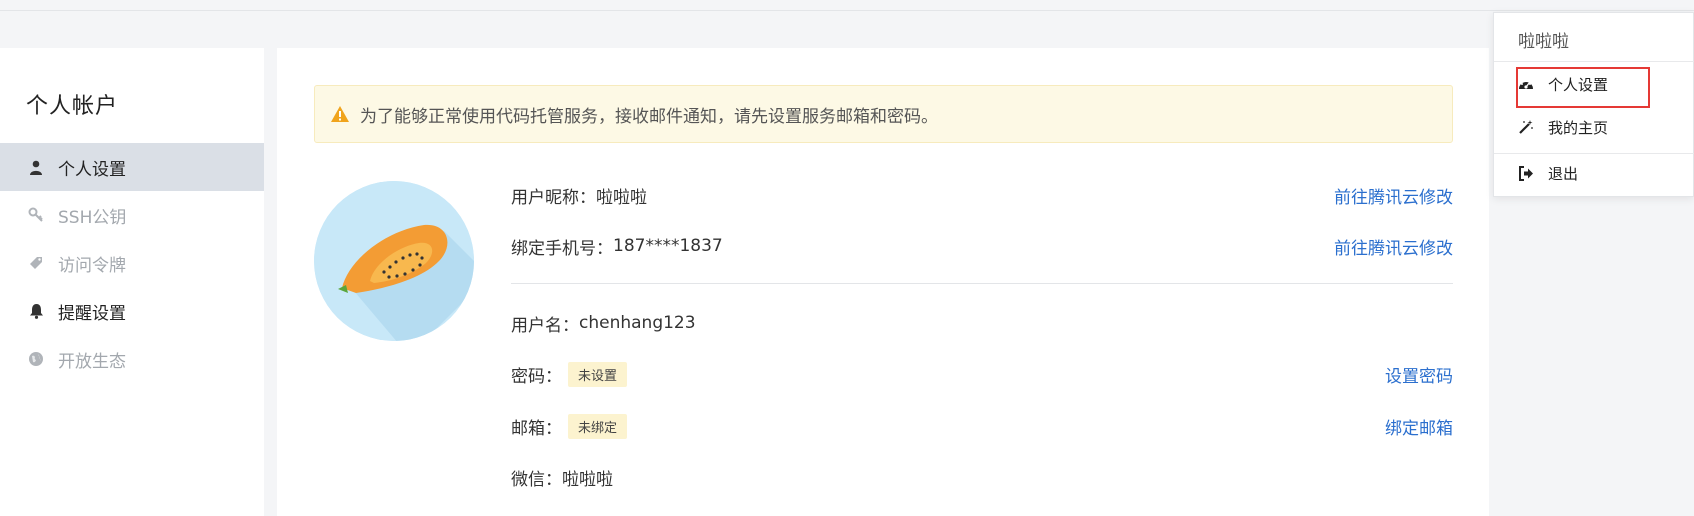 The image size is (1694, 516). Describe the element at coordinates (982, 374) in the screenshot. I see `password-row: 密码： 未设置 设置密码` at that location.